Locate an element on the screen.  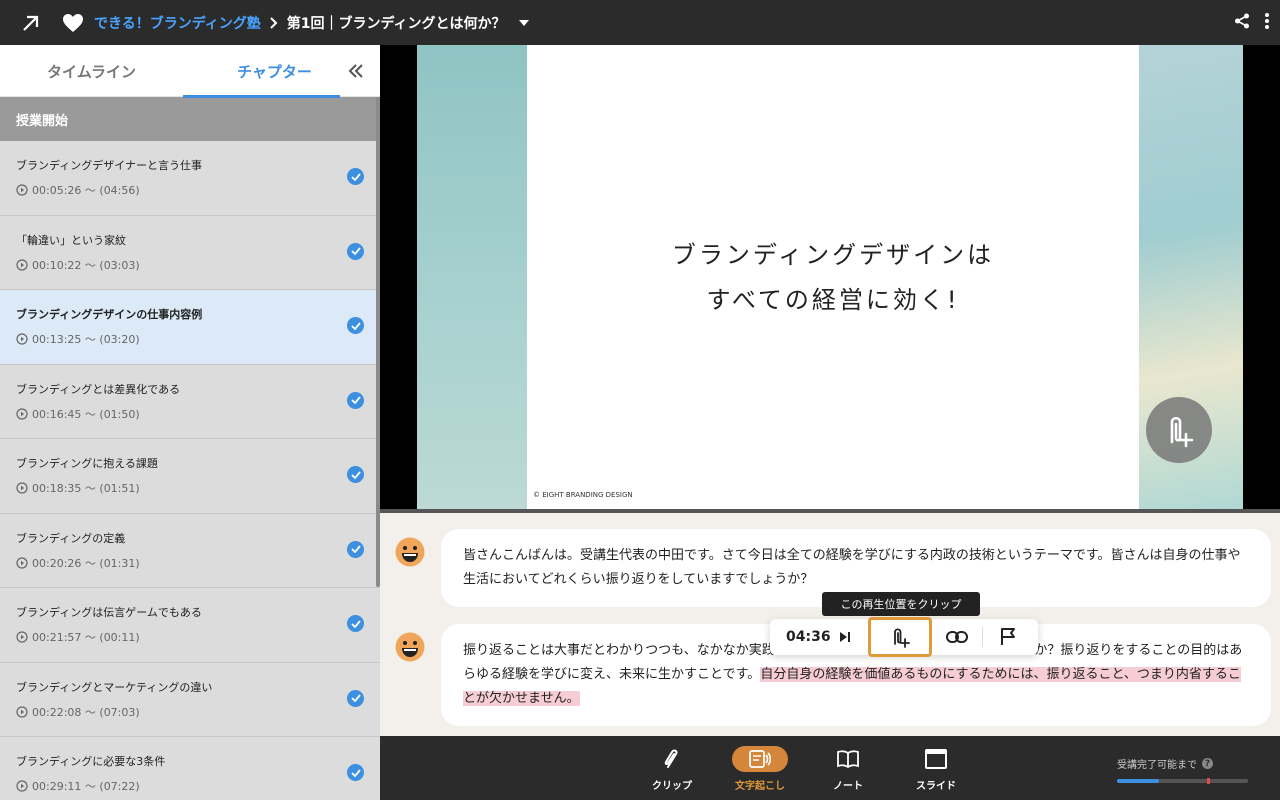
exit-button is located at coordinates (31, 22).